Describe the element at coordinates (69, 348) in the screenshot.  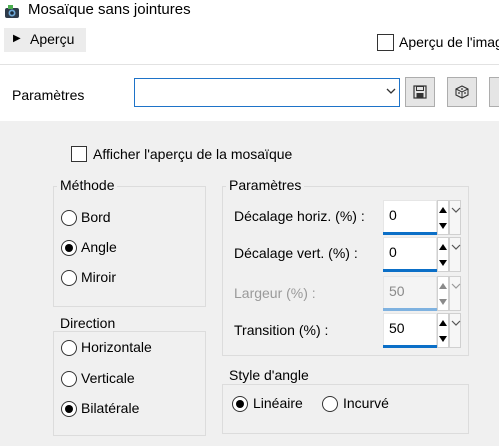
I see `direction-horizontal-radio` at that location.